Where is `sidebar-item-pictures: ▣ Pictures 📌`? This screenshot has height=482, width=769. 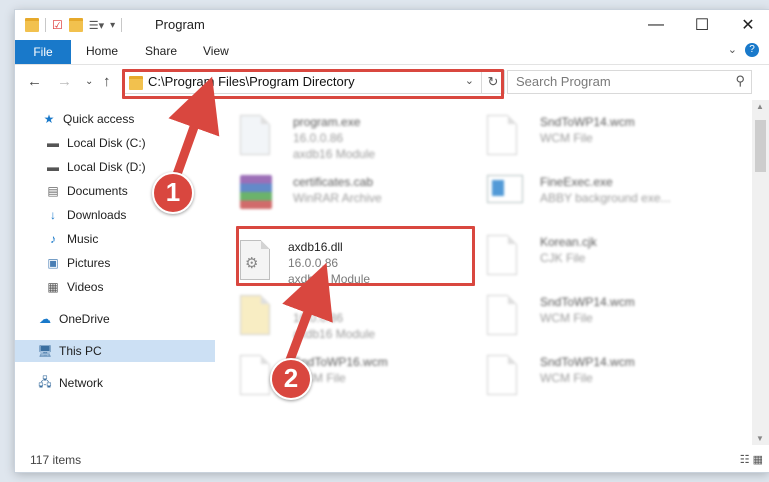
sidebar-item-pictures: ▣ Pictures 📌 is located at coordinates (127, 263).